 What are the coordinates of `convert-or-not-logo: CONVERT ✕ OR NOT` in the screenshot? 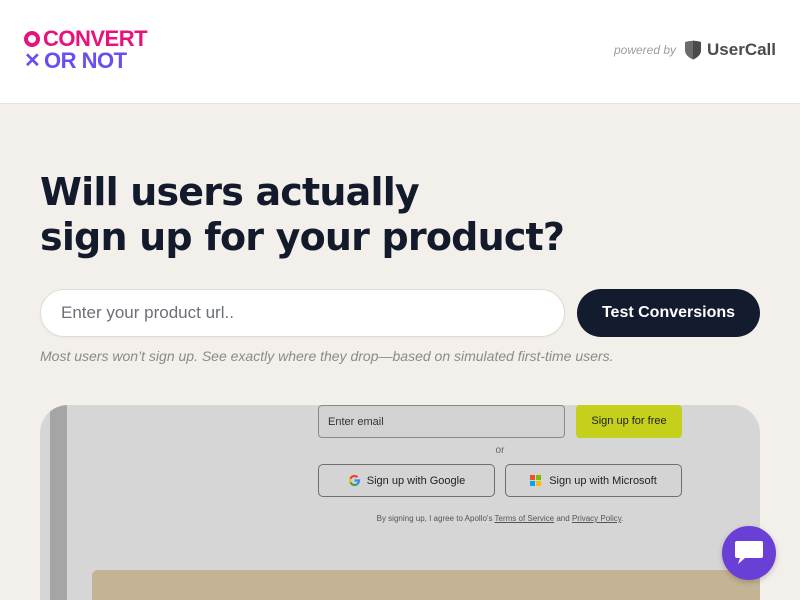 It's located at (86, 49).